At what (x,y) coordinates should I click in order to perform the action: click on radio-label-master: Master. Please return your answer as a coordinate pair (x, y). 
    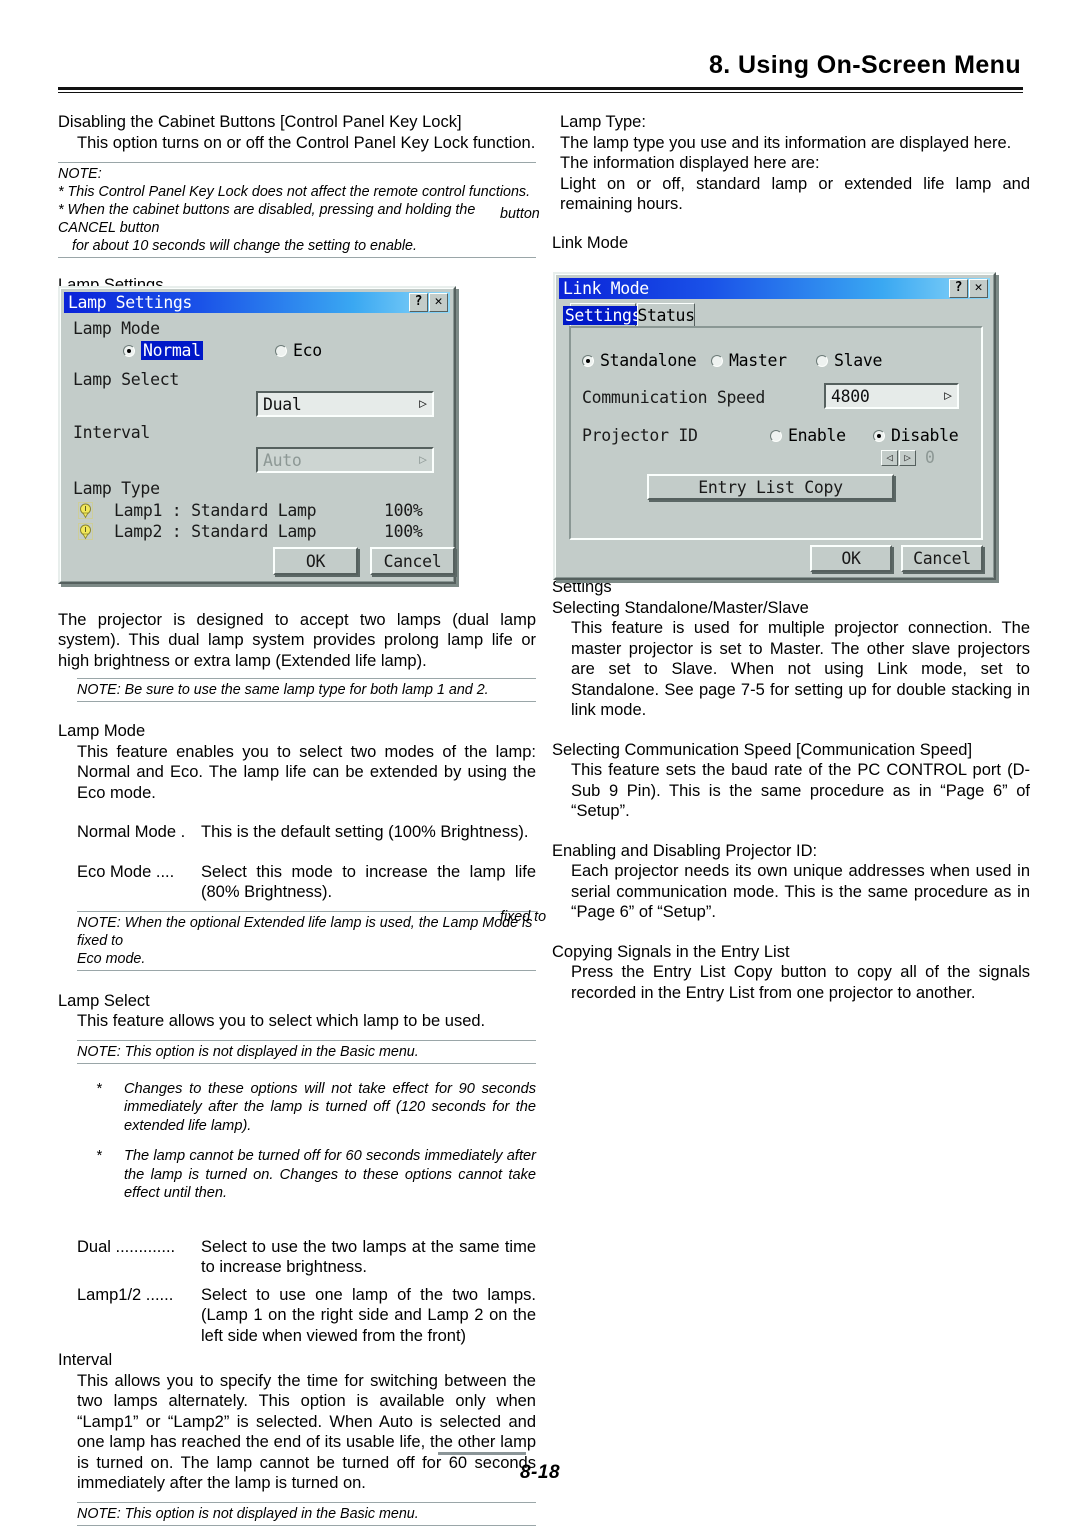
    Looking at the image, I should click on (758, 360).